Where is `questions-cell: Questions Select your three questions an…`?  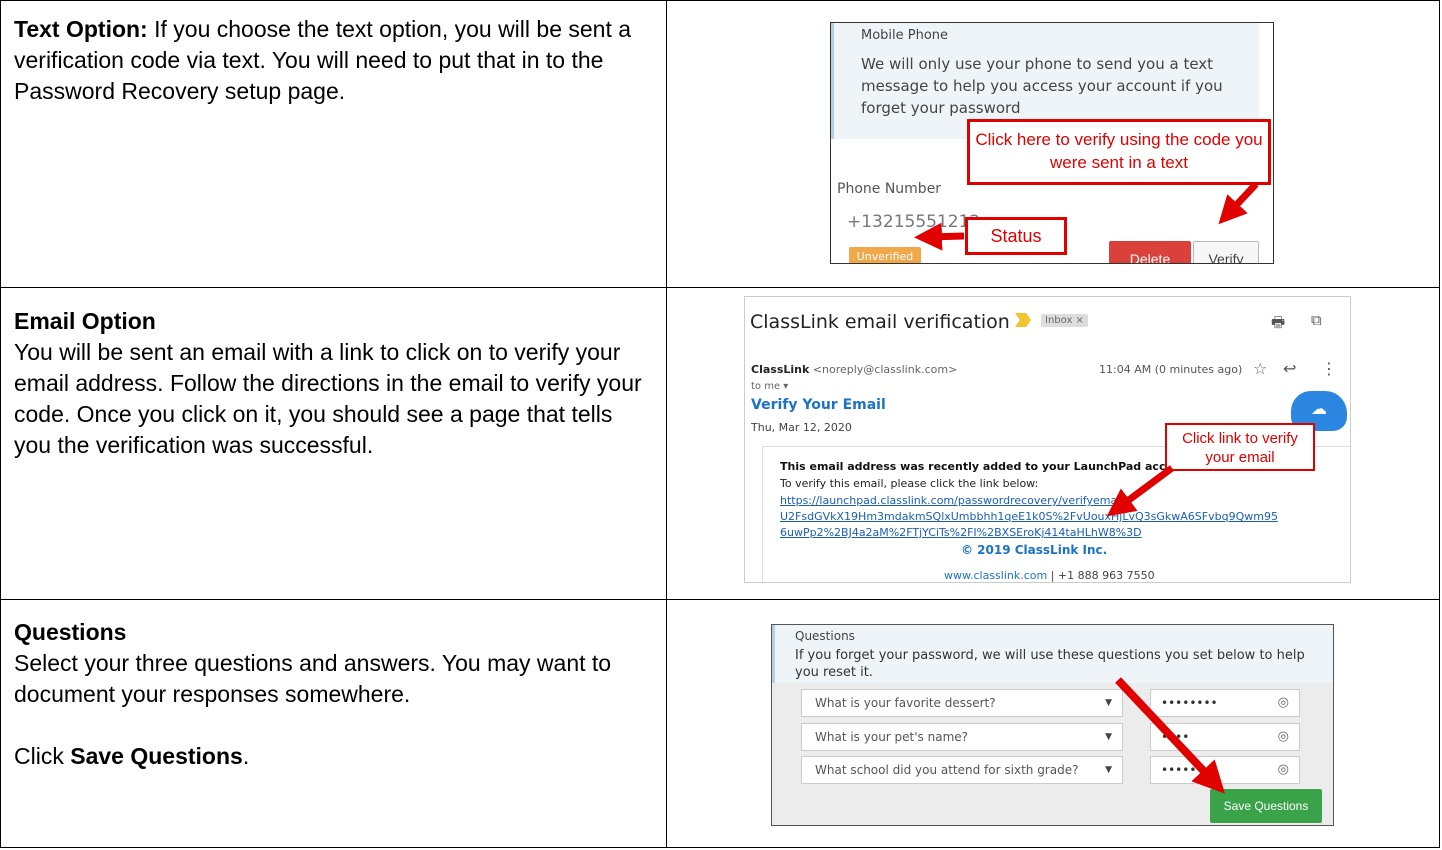
questions-cell: Questions Select your three questions an… is located at coordinates (334, 694).